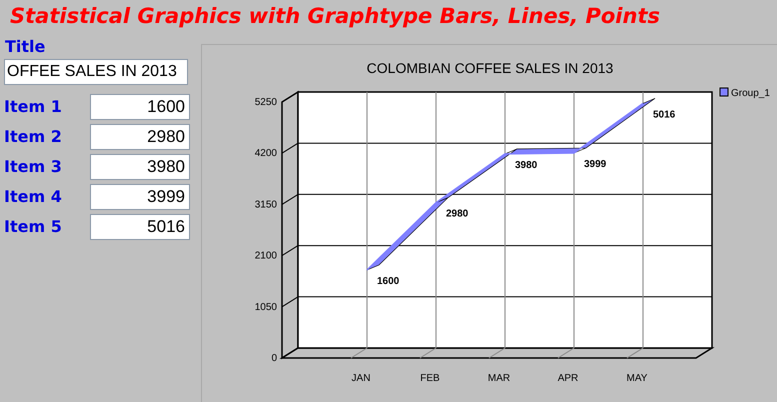 The image size is (777, 402). Describe the element at coordinates (265, 204) in the screenshot. I see `y-axis-label: 3150` at that location.